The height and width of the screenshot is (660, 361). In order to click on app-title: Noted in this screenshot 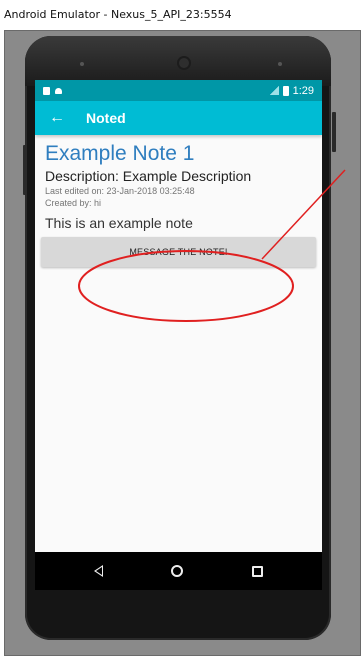, I will do `click(106, 118)`.